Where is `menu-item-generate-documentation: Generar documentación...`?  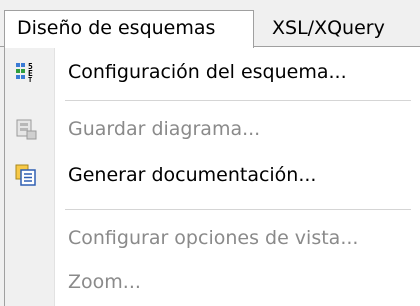
menu-item-generate-documentation: Generar documentación... is located at coordinates (210, 175).